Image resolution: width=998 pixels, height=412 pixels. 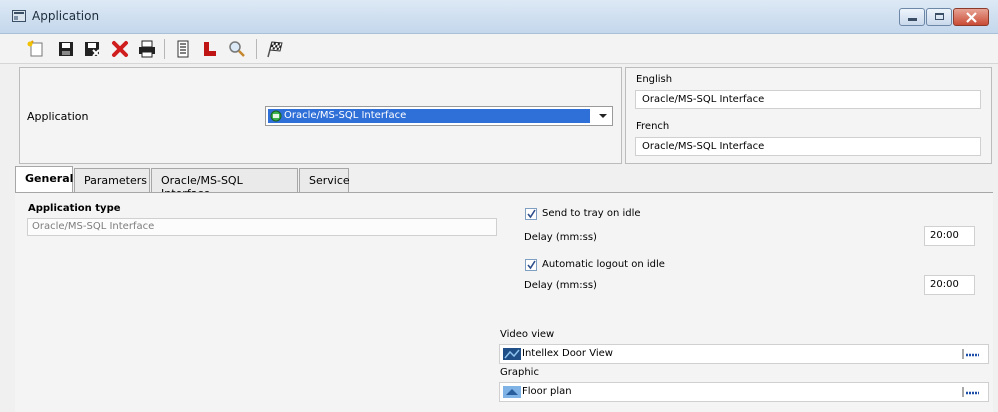 What do you see at coordinates (519, 372) in the screenshot?
I see `graphic-label: Graphic` at bounding box center [519, 372].